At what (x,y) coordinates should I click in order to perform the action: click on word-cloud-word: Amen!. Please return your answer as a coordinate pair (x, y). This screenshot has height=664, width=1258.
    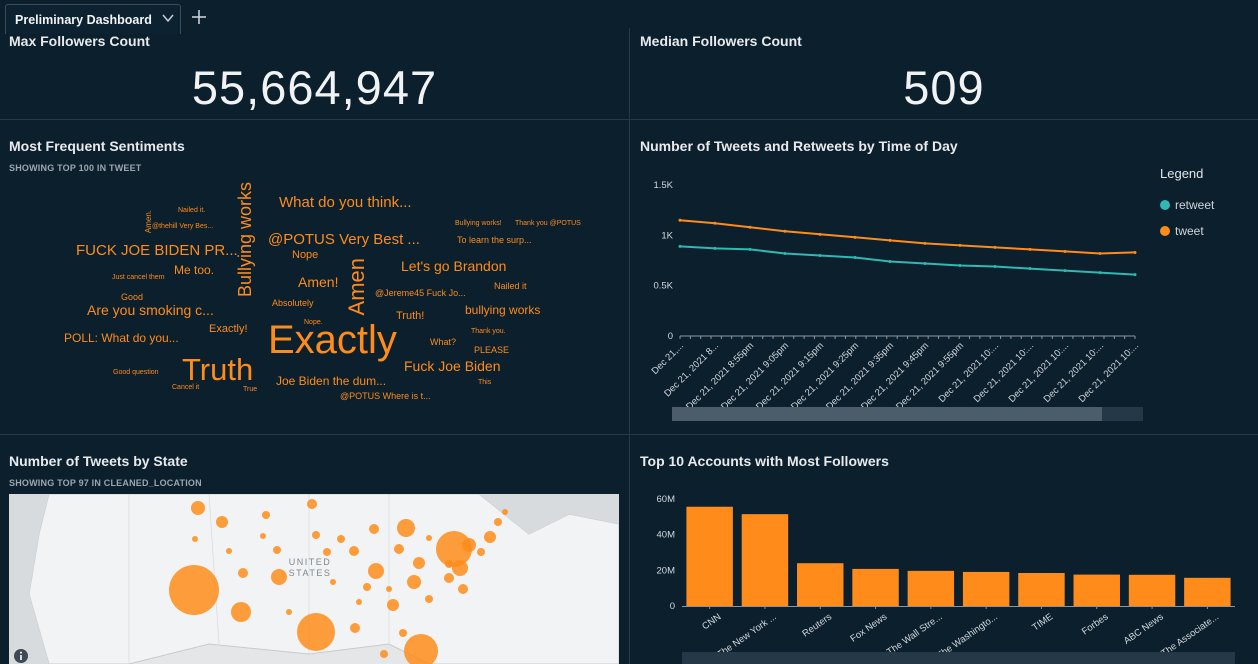
    Looking at the image, I should click on (318, 282).